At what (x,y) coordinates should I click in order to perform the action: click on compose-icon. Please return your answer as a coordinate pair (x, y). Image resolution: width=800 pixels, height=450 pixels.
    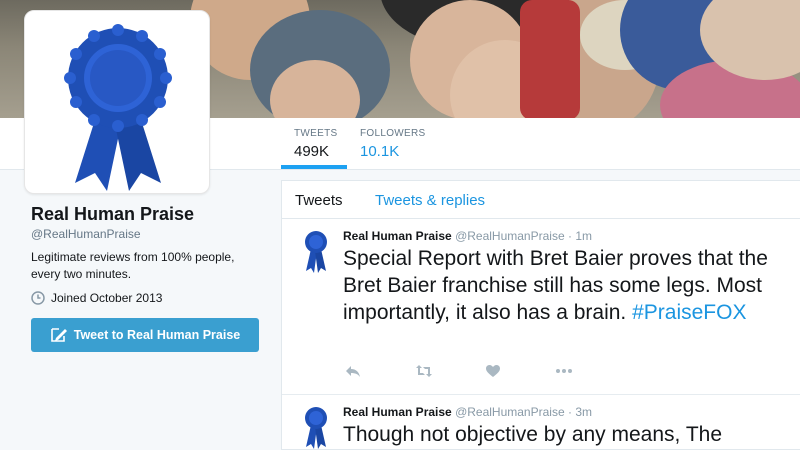
    Looking at the image, I should click on (58, 335).